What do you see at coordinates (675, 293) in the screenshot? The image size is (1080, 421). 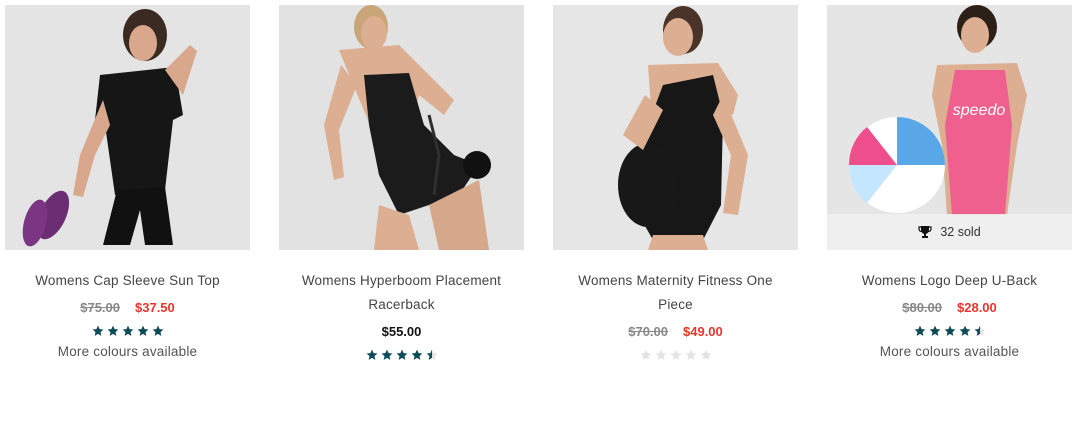 I see `product-name: Womens Maternity Fitness One Piece` at bounding box center [675, 293].